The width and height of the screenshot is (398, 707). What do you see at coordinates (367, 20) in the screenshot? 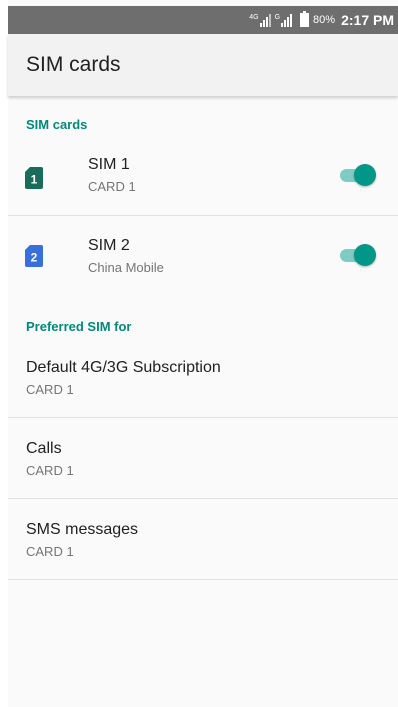
I see `clock: 2:17 PM` at bounding box center [367, 20].